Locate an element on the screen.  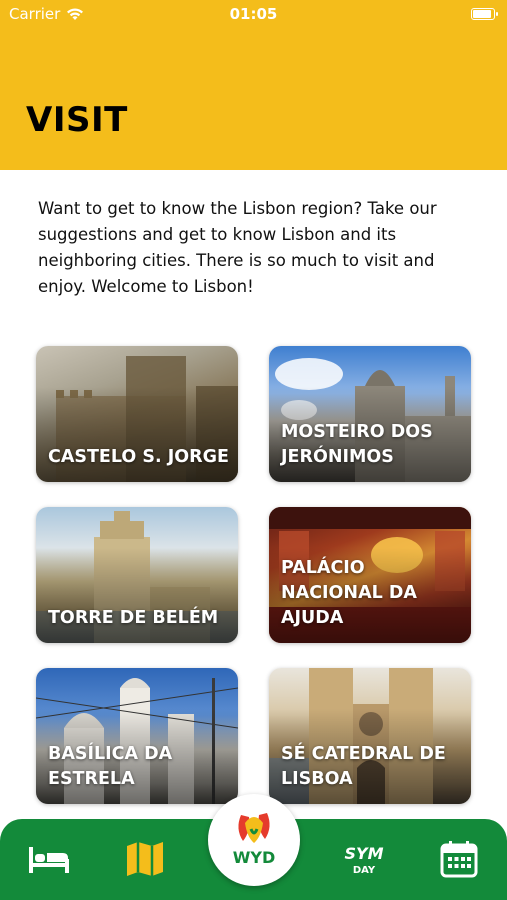
place-title: Sé Catedral de Lisboa is located at coordinates (363, 766).